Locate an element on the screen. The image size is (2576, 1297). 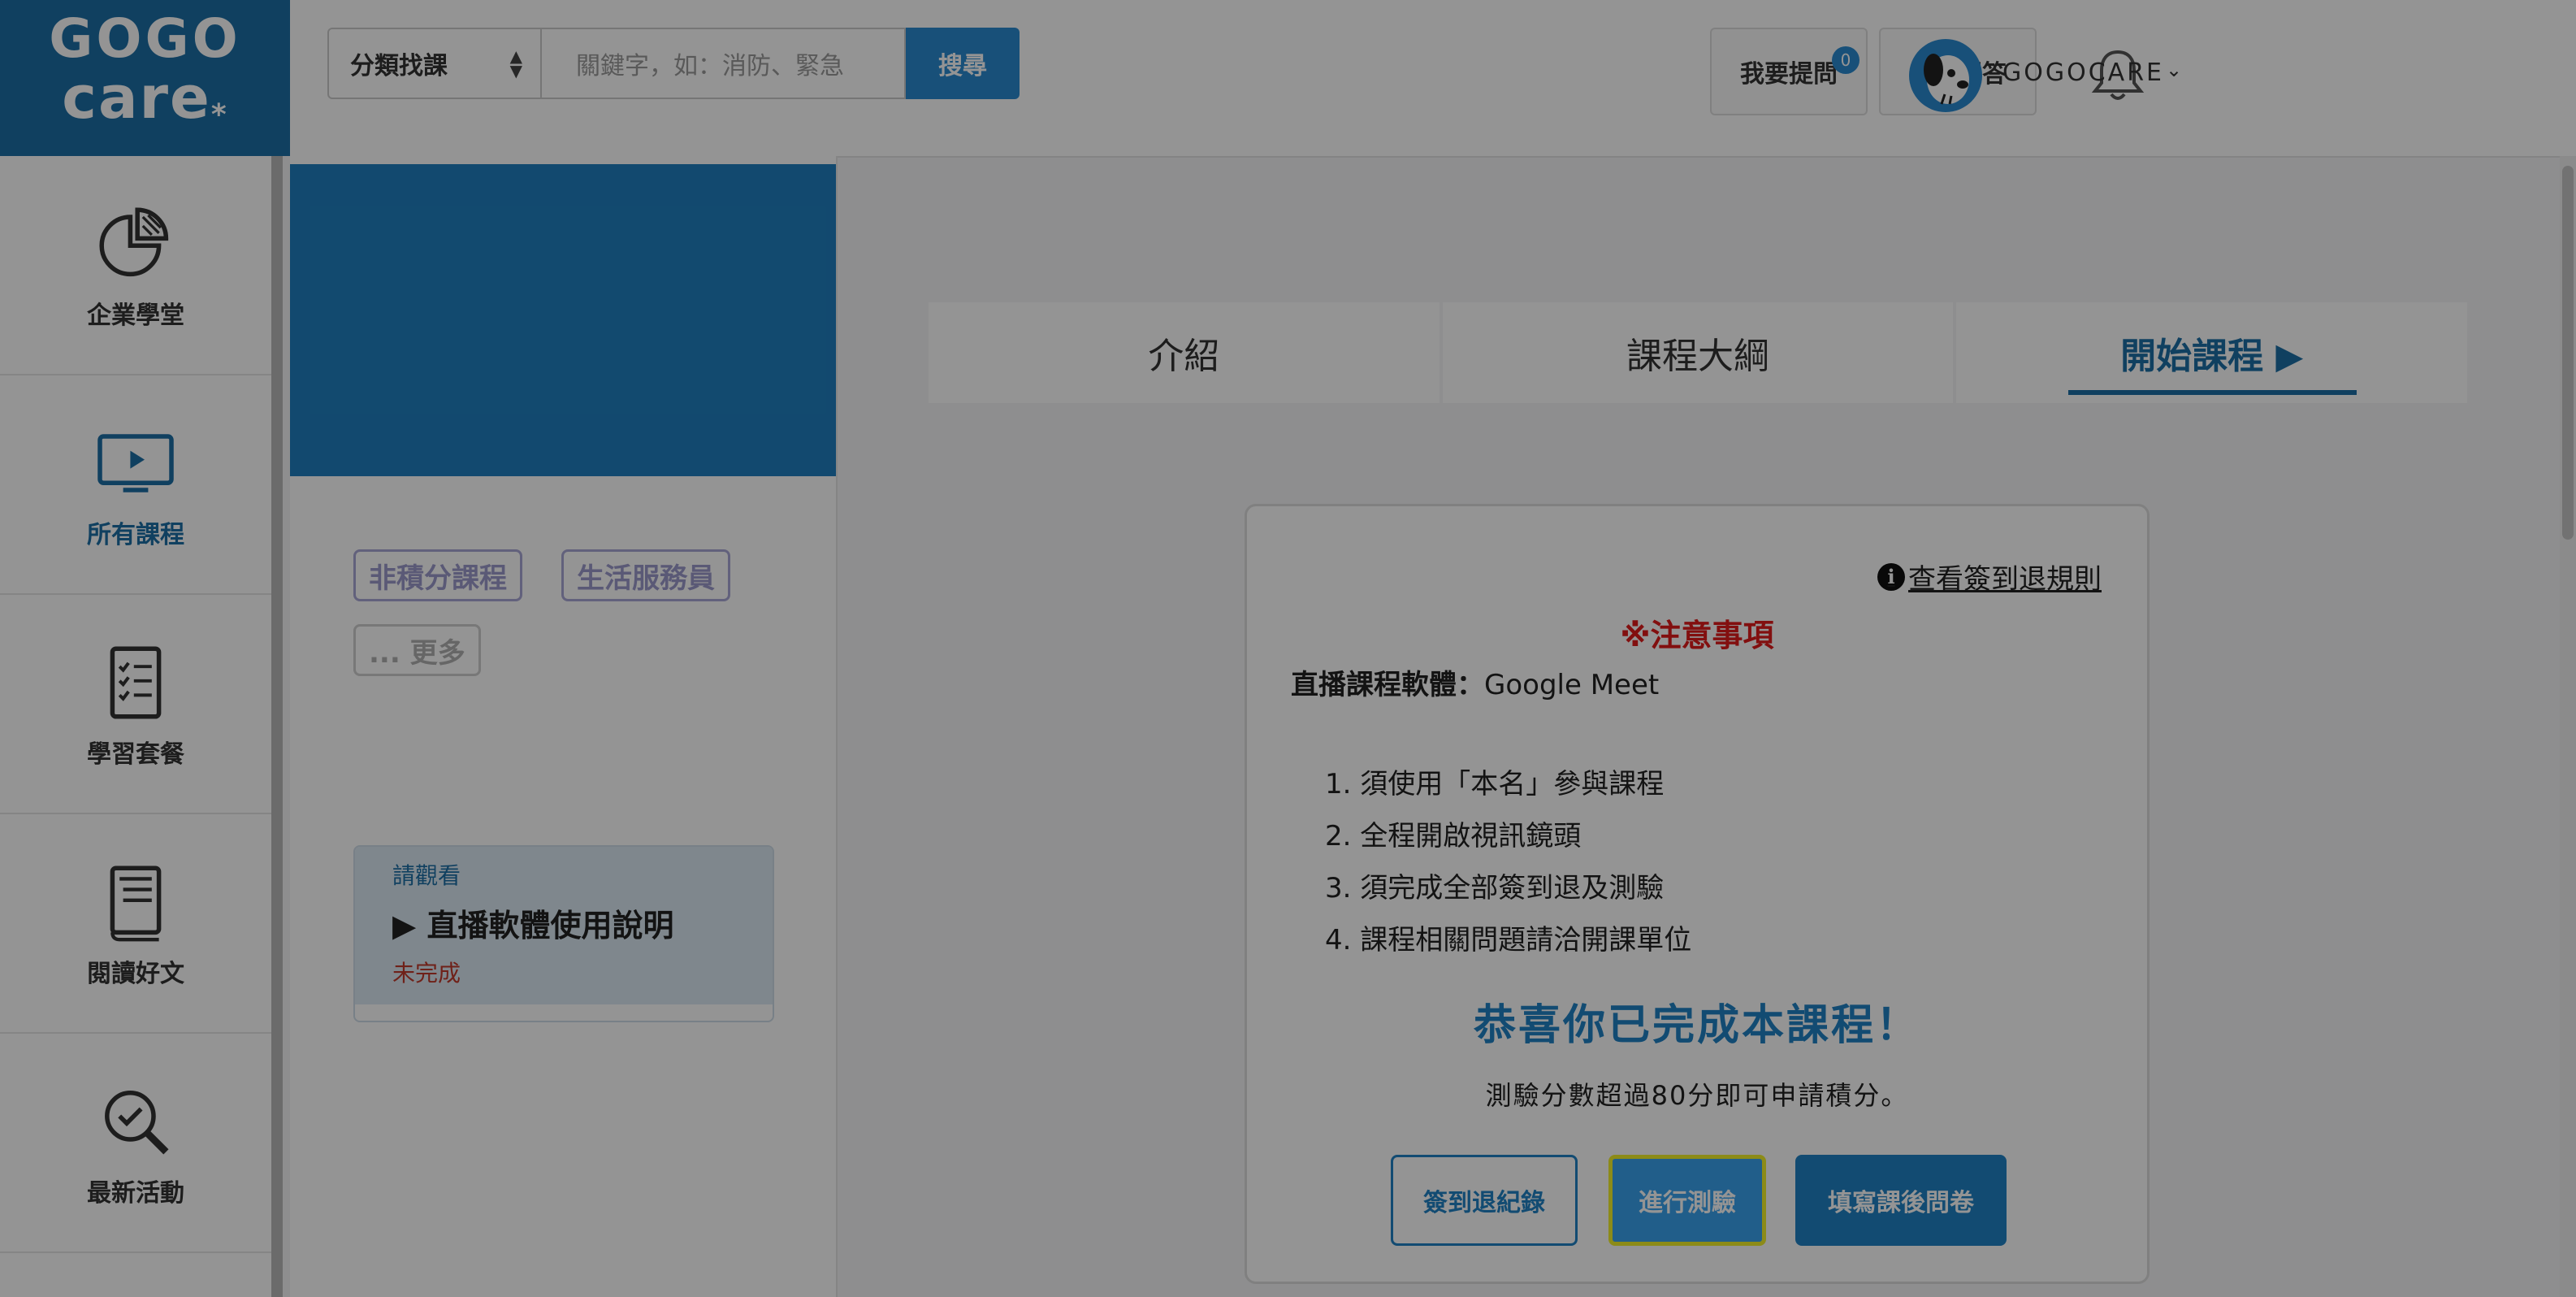
info-icon: i is located at coordinates (1891, 576).